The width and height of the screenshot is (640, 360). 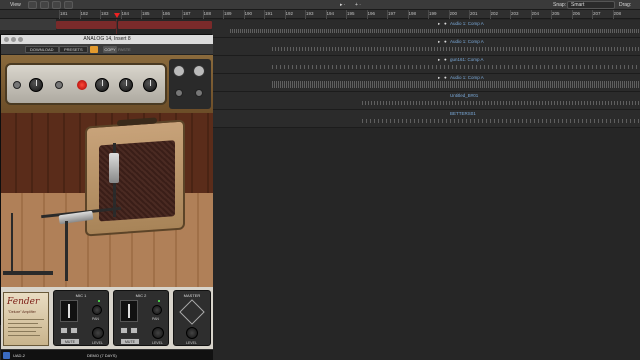 I want to click on amp-cabinet-image, so click(x=135, y=177).